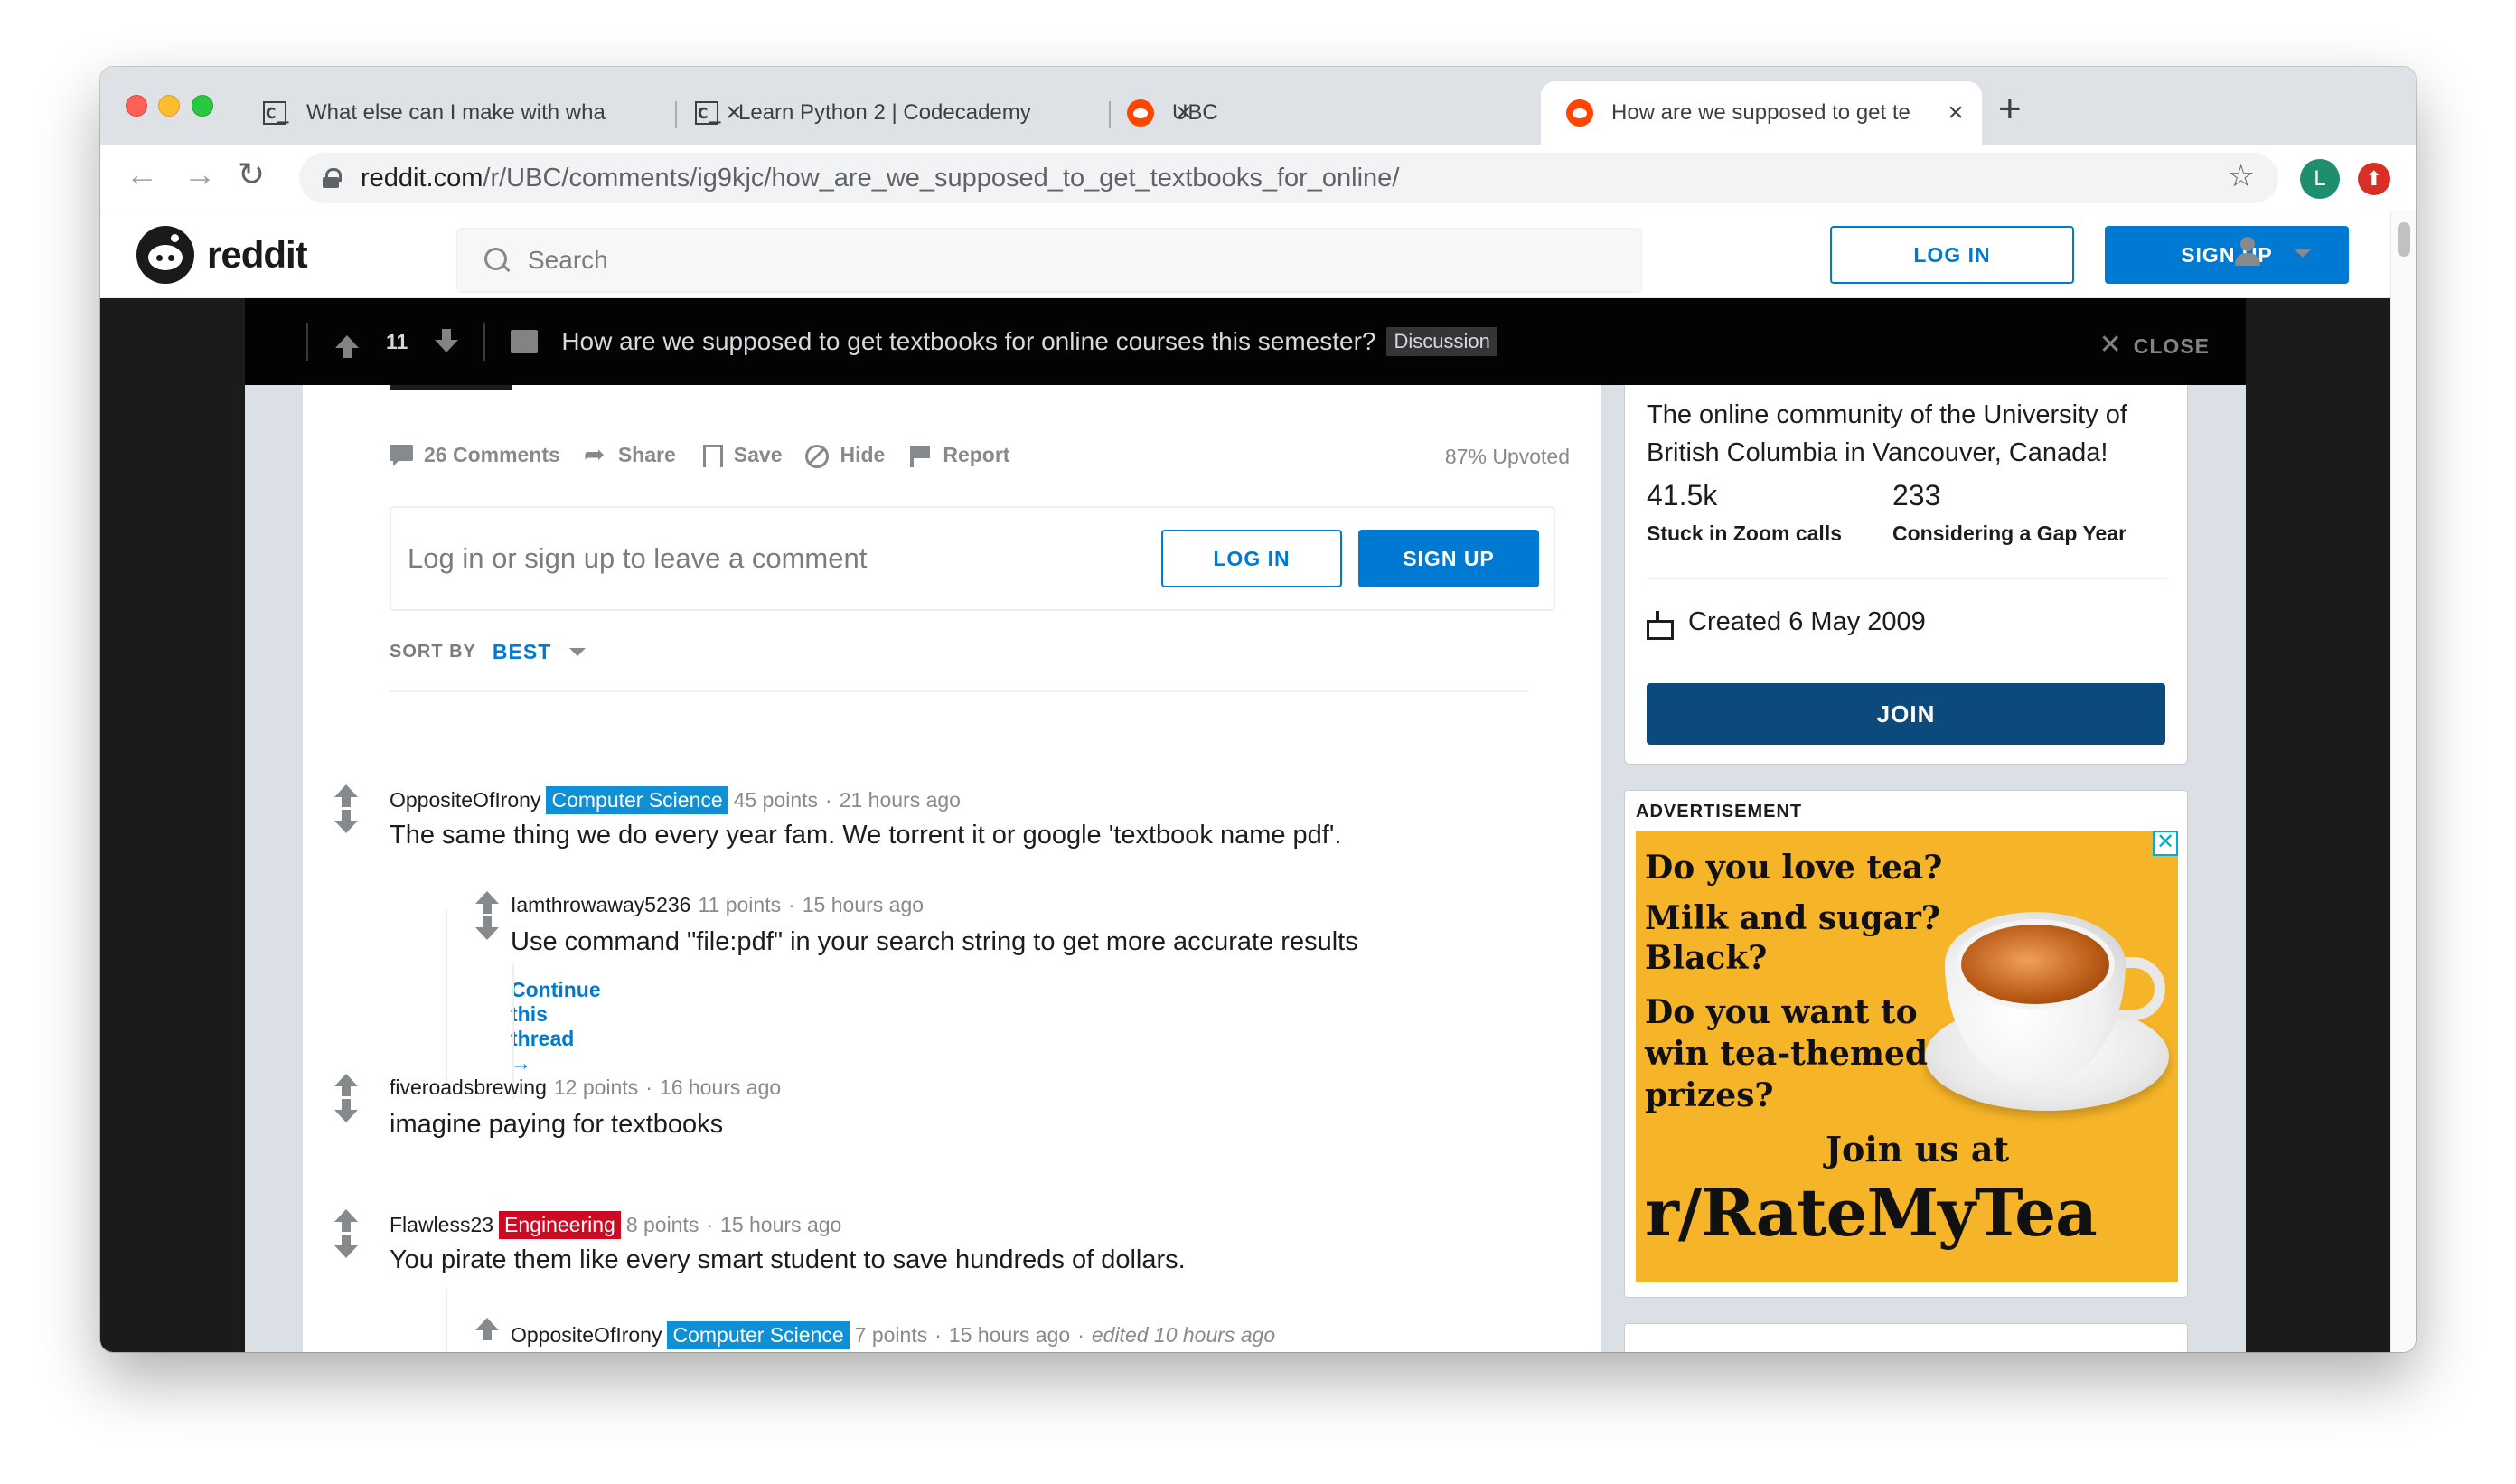 This screenshot has height=1484, width=2516. Describe the element at coordinates (1916, 496) in the screenshot. I see `online-count: 233` at that location.